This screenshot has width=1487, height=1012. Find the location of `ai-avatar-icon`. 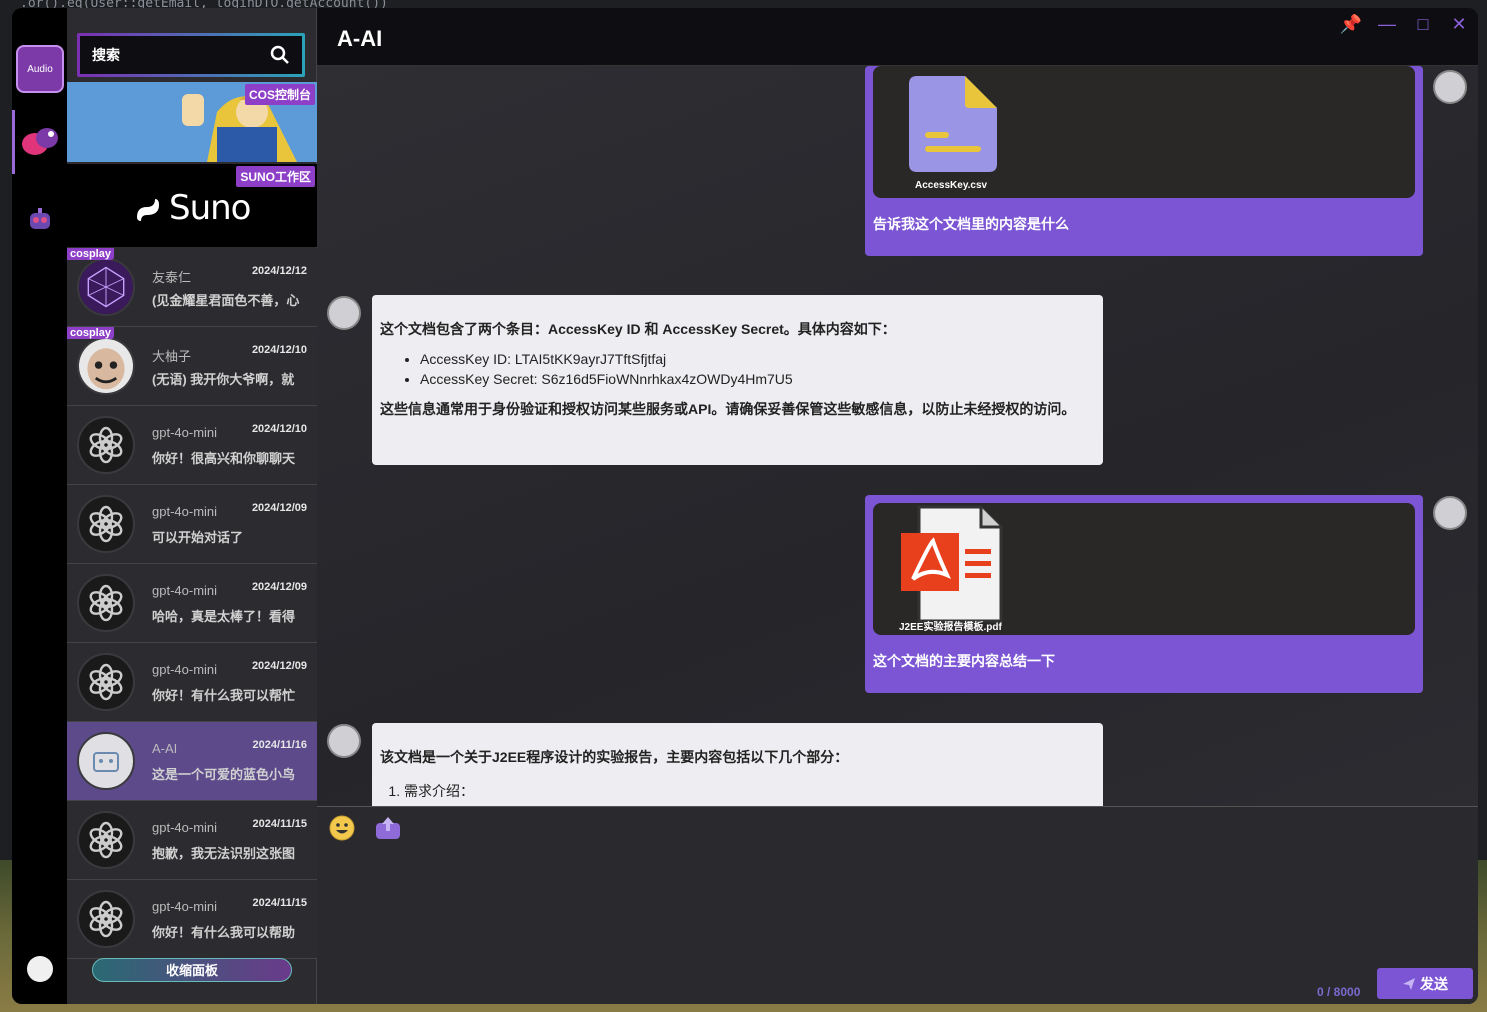

ai-avatar-icon is located at coordinates (344, 741).